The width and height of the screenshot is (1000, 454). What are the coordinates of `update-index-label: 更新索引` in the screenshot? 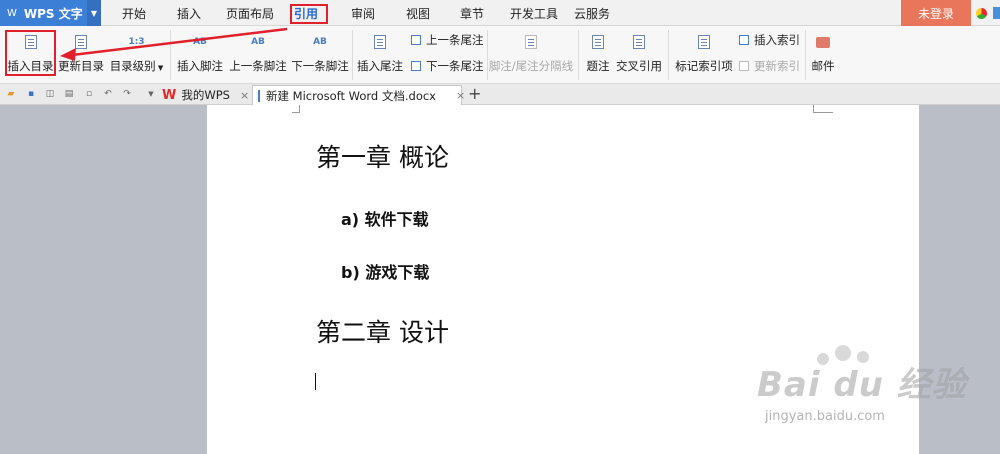 It's located at (777, 66).